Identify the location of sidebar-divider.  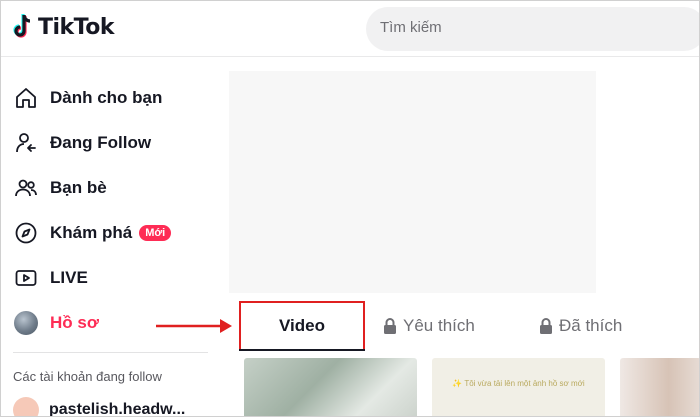
(110, 352).